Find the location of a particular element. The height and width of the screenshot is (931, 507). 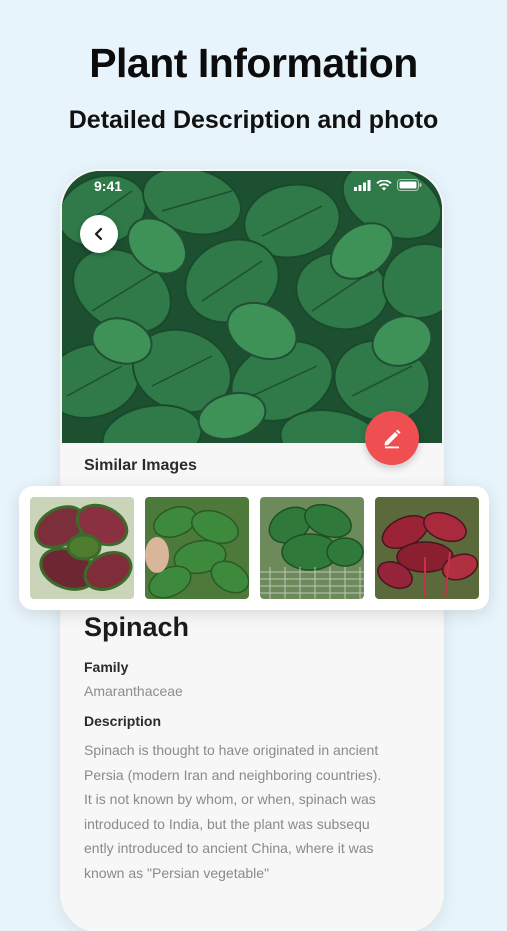

edit-button is located at coordinates (392, 438).